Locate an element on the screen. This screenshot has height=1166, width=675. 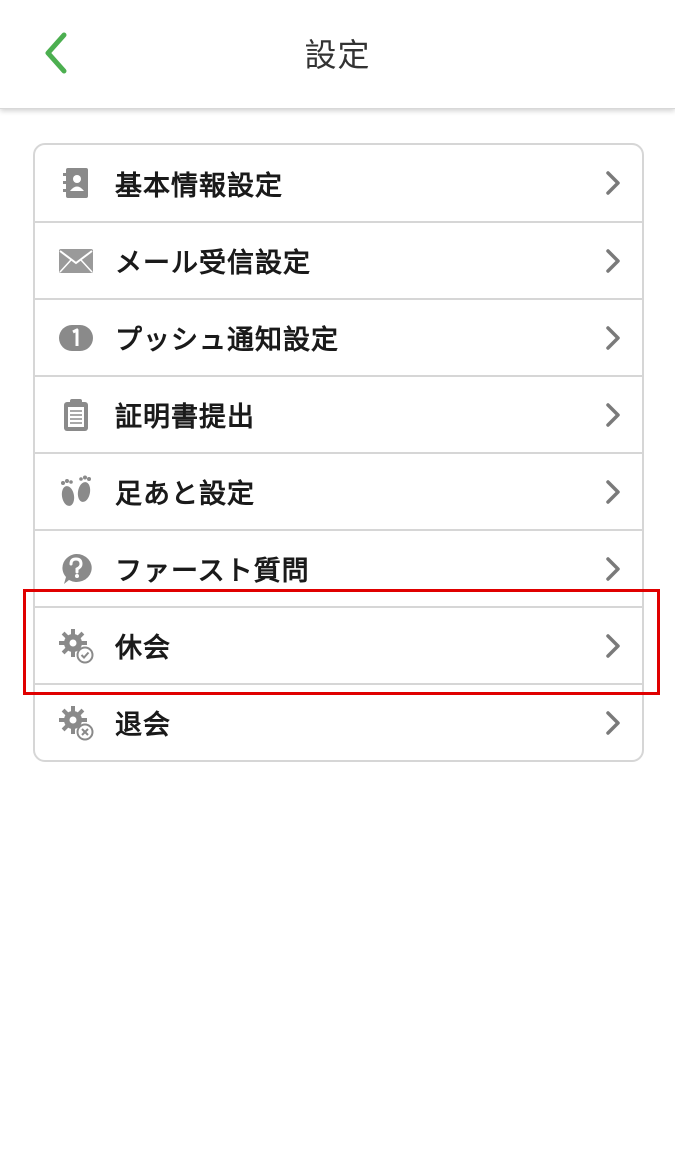
menu-item-footprints-settings: 足あと設定 is located at coordinates (338, 490).